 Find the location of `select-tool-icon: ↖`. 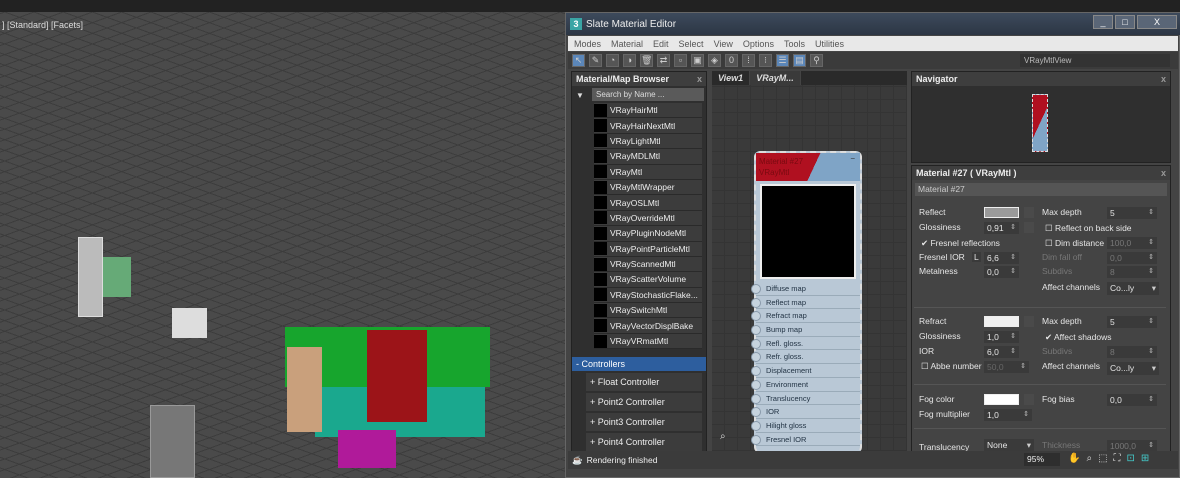

select-tool-icon: ↖ is located at coordinates (578, 60).